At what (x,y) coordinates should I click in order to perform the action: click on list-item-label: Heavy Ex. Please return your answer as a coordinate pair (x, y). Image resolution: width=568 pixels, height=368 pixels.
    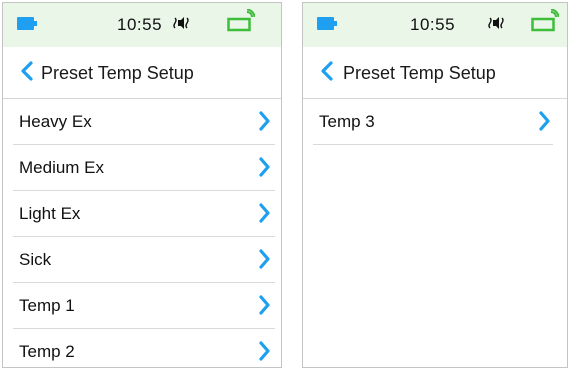
    Looking at the image, I should click on (55, 121).